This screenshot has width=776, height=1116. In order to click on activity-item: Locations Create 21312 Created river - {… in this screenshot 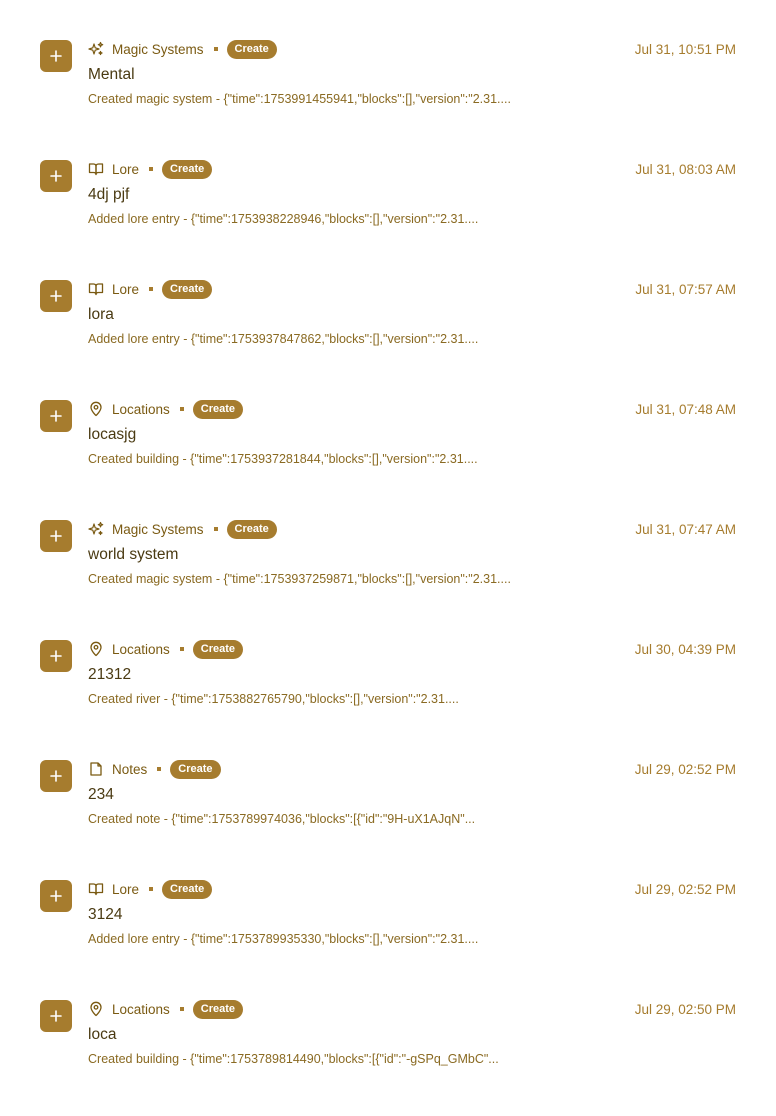, I will do `click(388, 696)`.